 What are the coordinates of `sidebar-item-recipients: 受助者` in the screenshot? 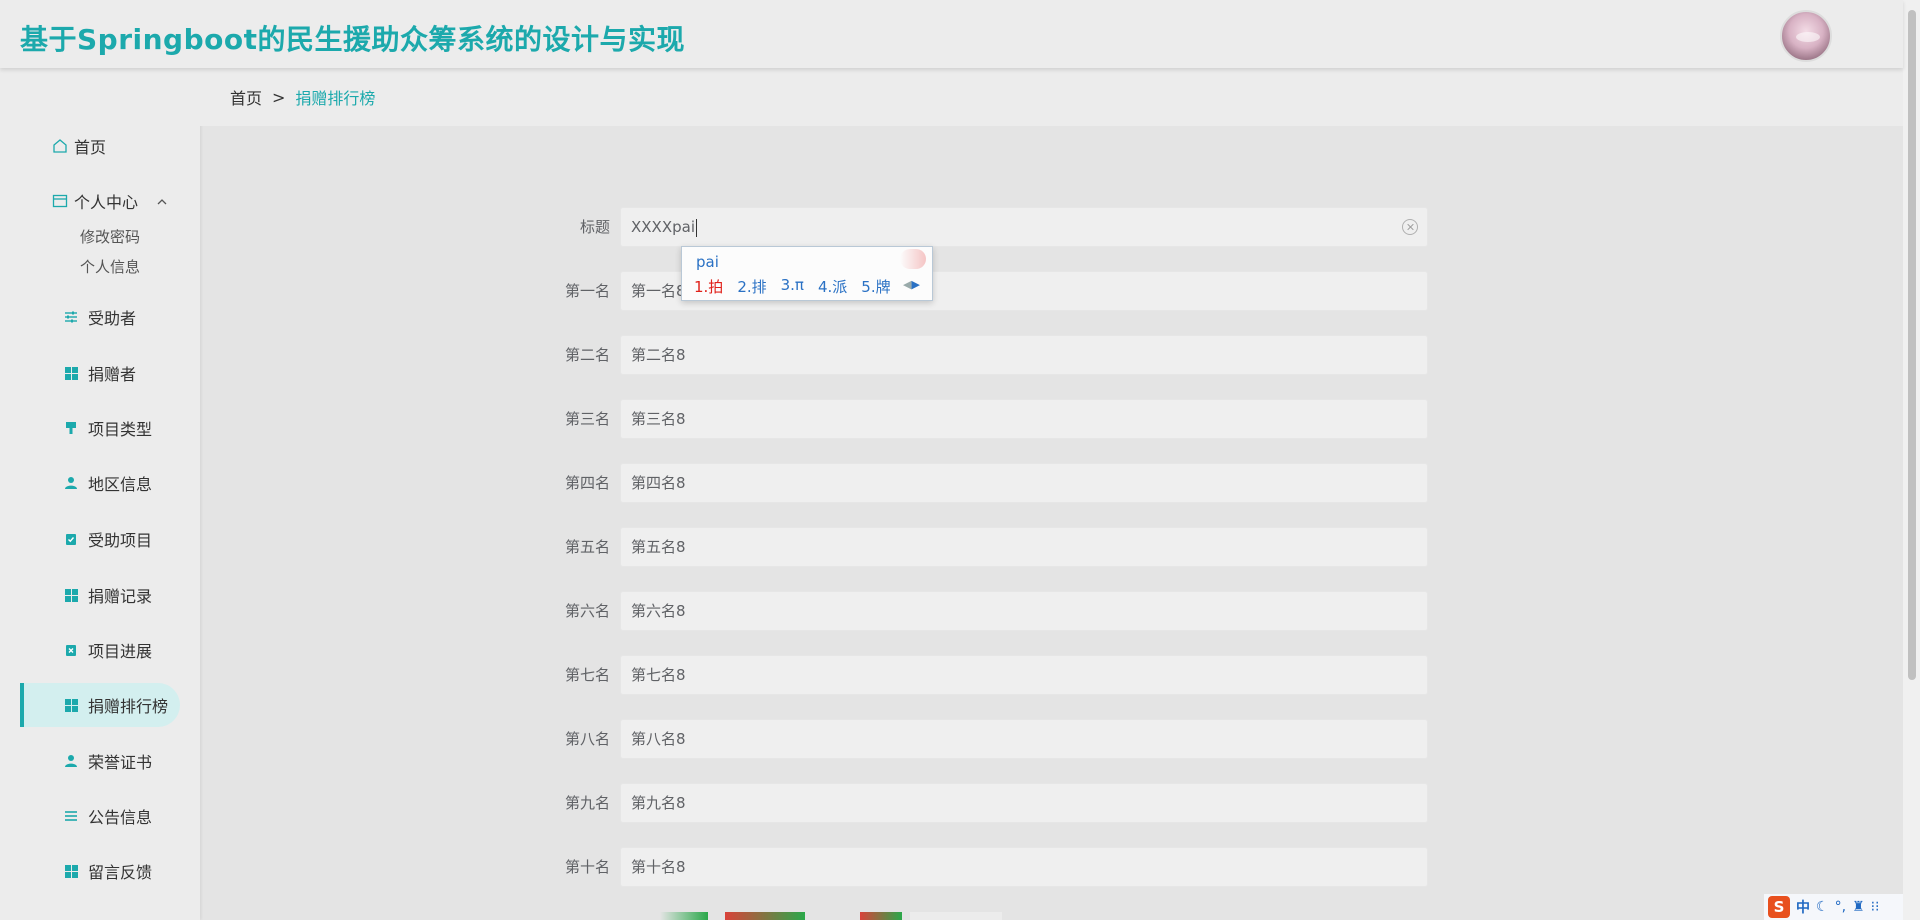 It's located at (100, 317).